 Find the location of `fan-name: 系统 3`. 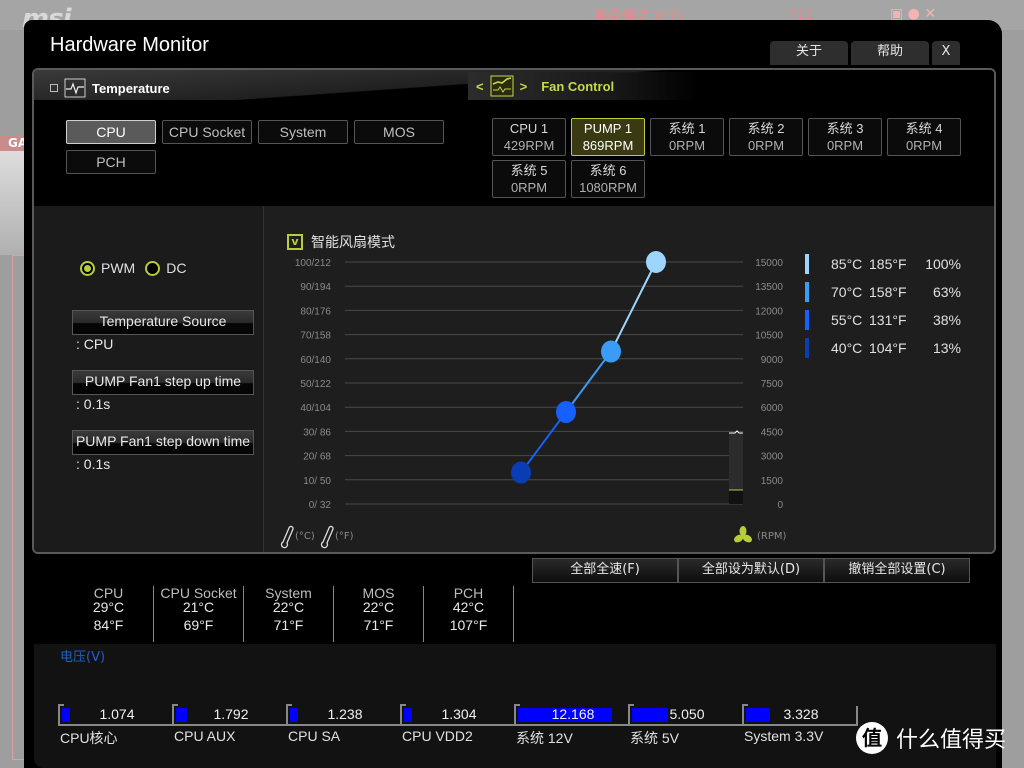

fan-name: 系统 3 is located at coordinates (845, 128).